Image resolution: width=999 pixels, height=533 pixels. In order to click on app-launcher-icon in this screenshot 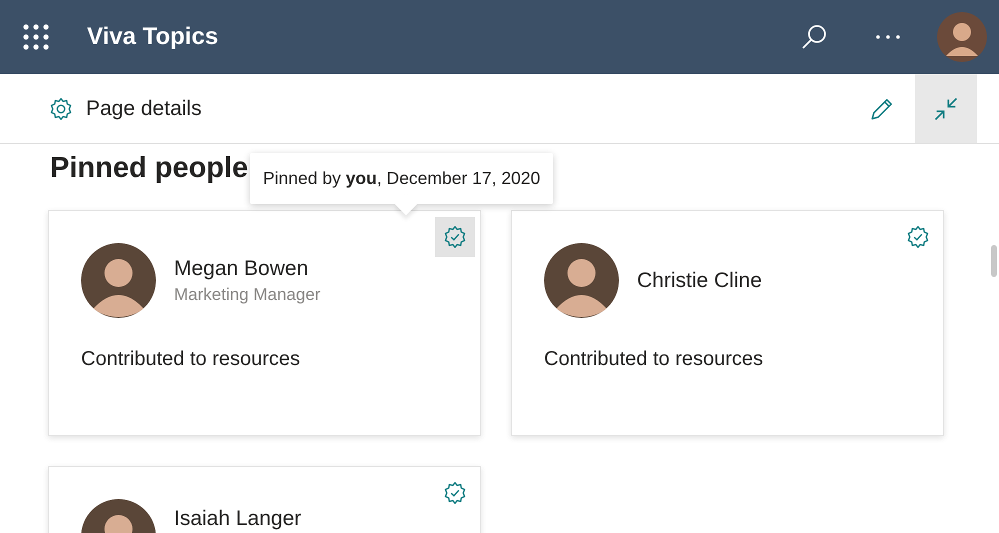, I will do `click(36, 37)`.